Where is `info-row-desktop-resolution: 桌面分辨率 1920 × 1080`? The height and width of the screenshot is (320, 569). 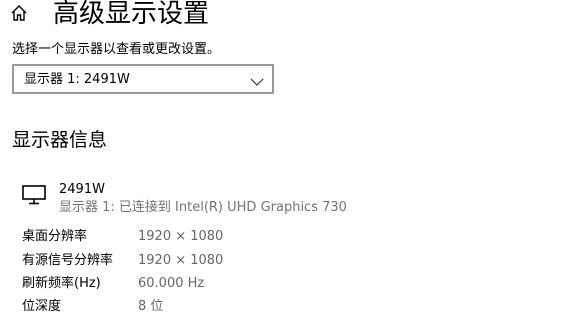
info-row-desktop-resolution: 桌面分辨率 1920 × 1080 is located at coordinates (222, 237).